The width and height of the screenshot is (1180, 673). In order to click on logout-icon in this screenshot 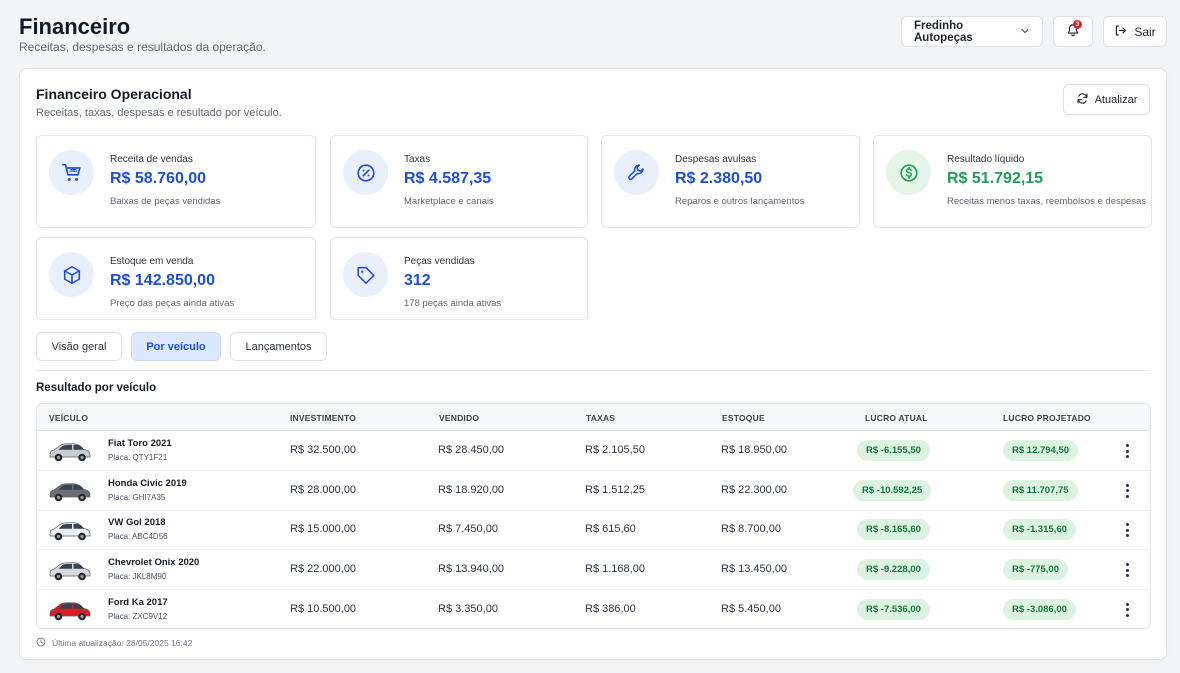, I will do `click(1120, 32)`.